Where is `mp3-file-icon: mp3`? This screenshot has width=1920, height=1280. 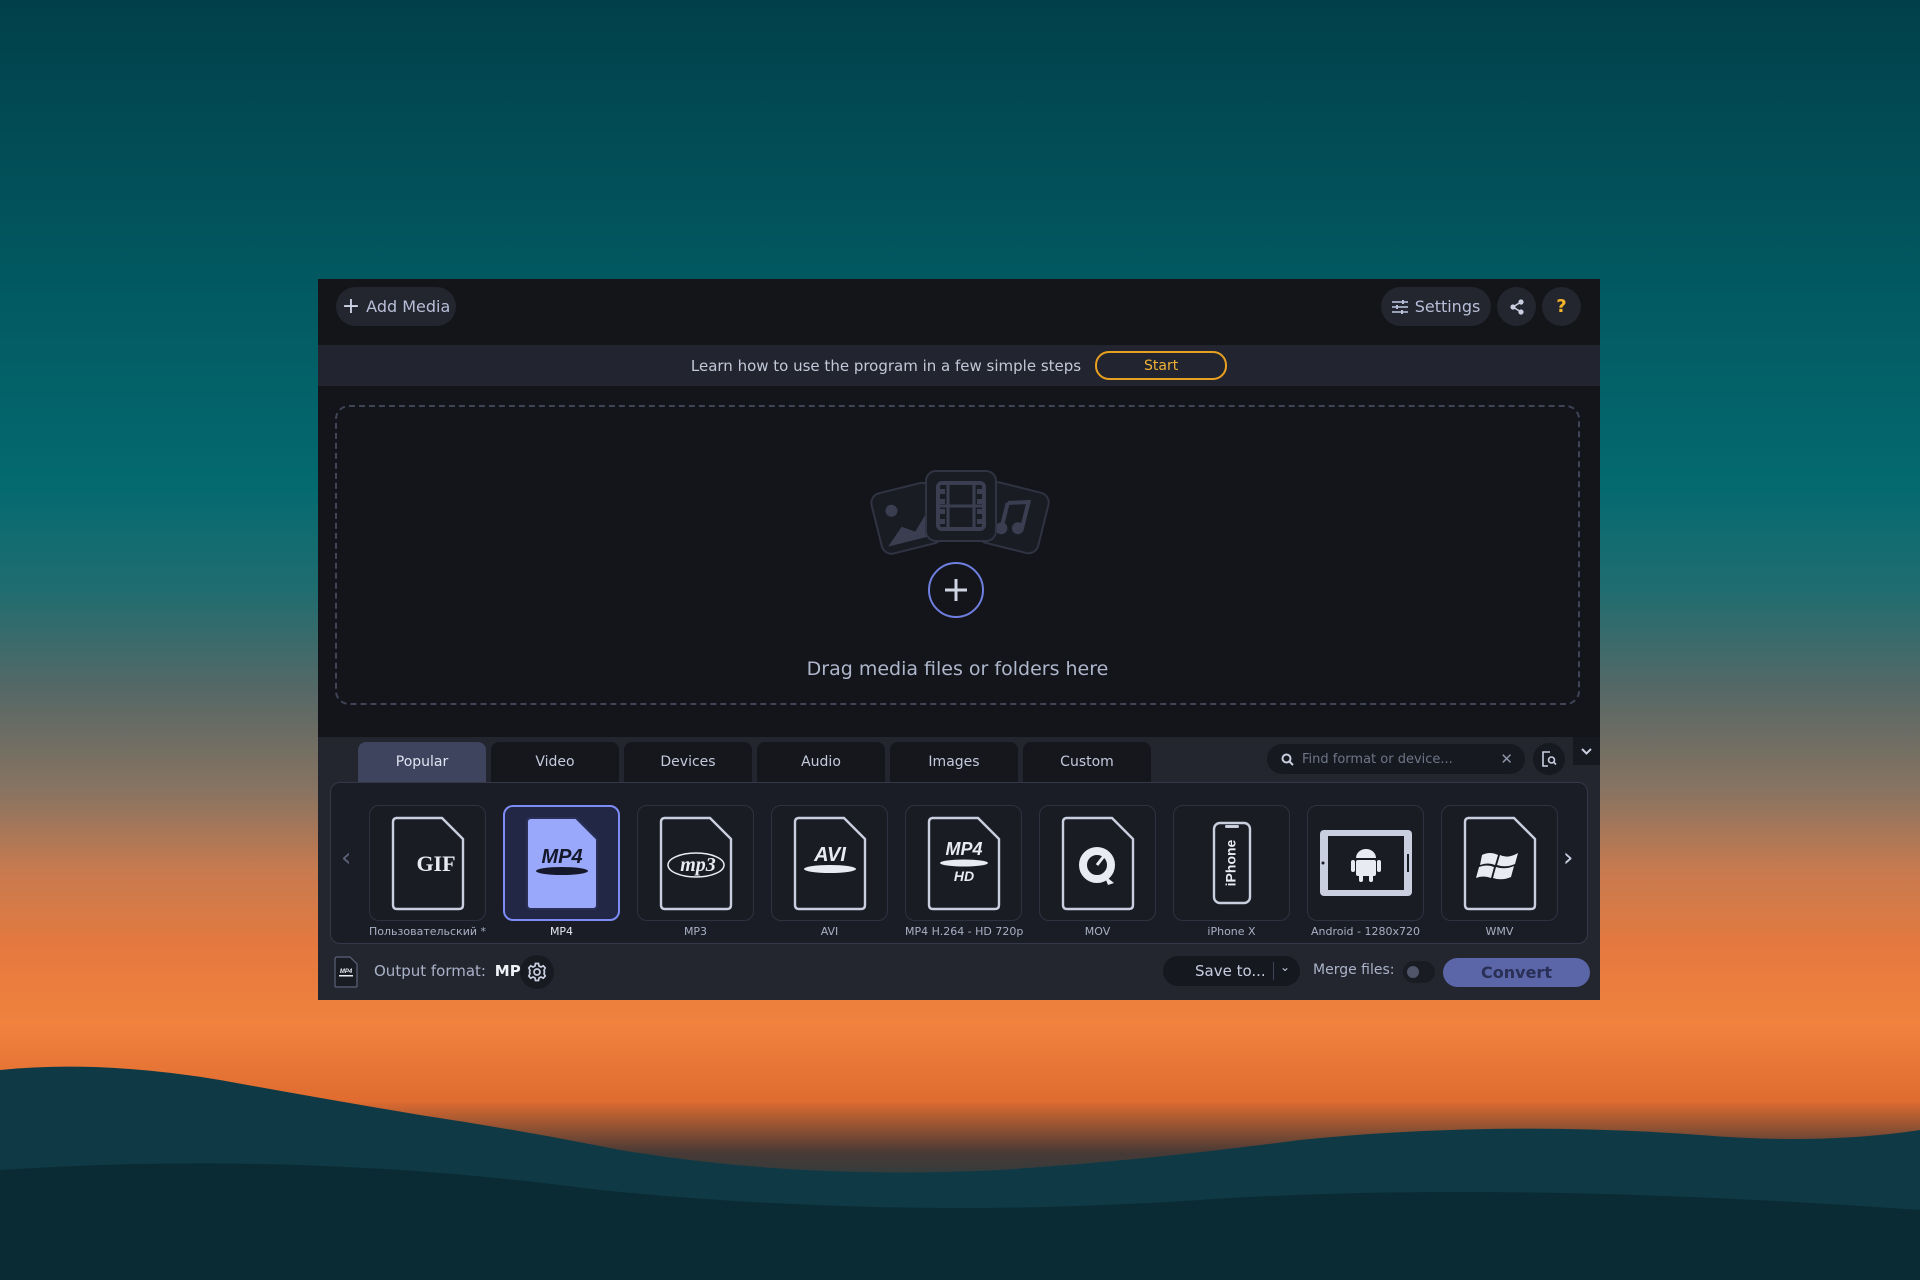
mp3-file-icon: mp3 is located at coordinates (695, 863).